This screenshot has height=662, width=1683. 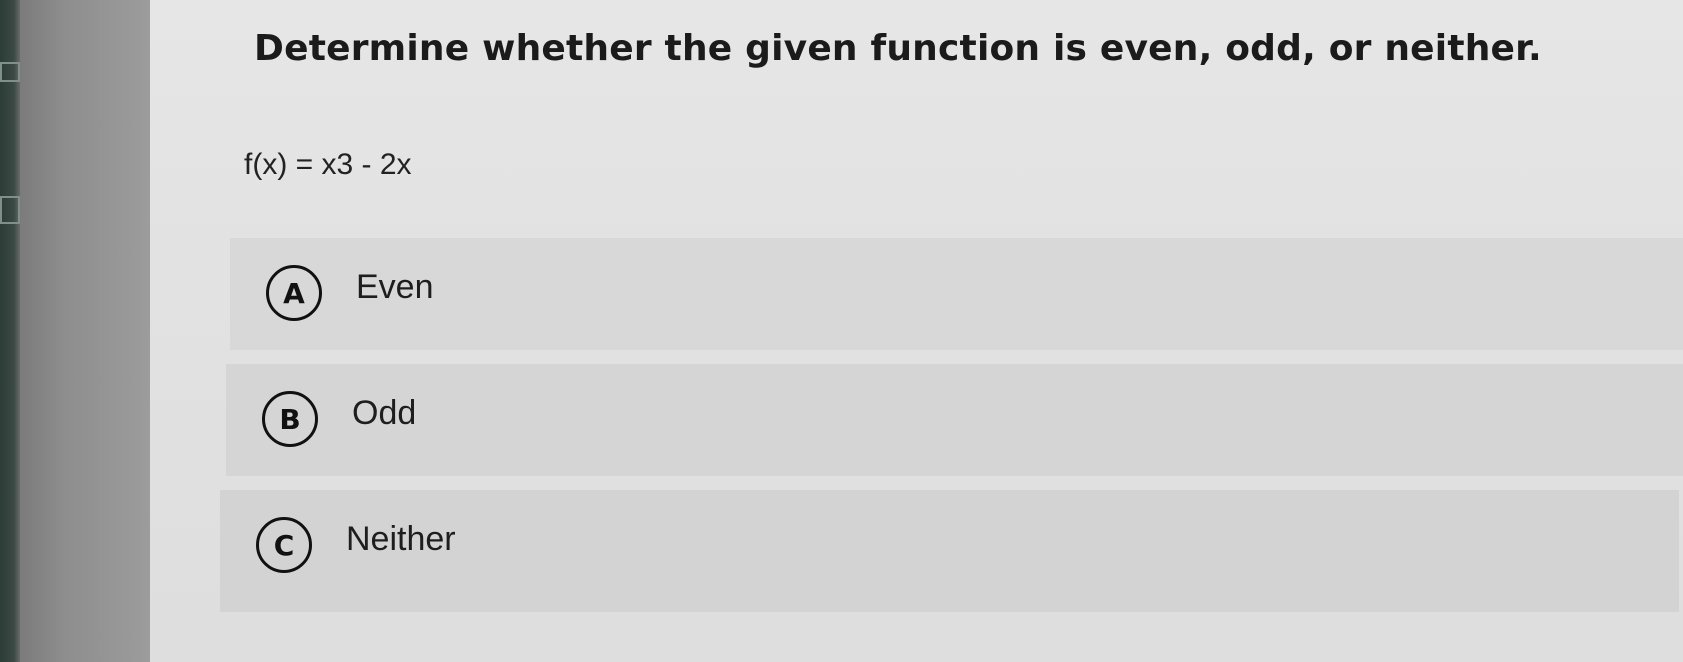 What do you see at coordinates (294, 293) in the screenshot?
I see `option-letter-badge: A` at bounding box center [294, 293].